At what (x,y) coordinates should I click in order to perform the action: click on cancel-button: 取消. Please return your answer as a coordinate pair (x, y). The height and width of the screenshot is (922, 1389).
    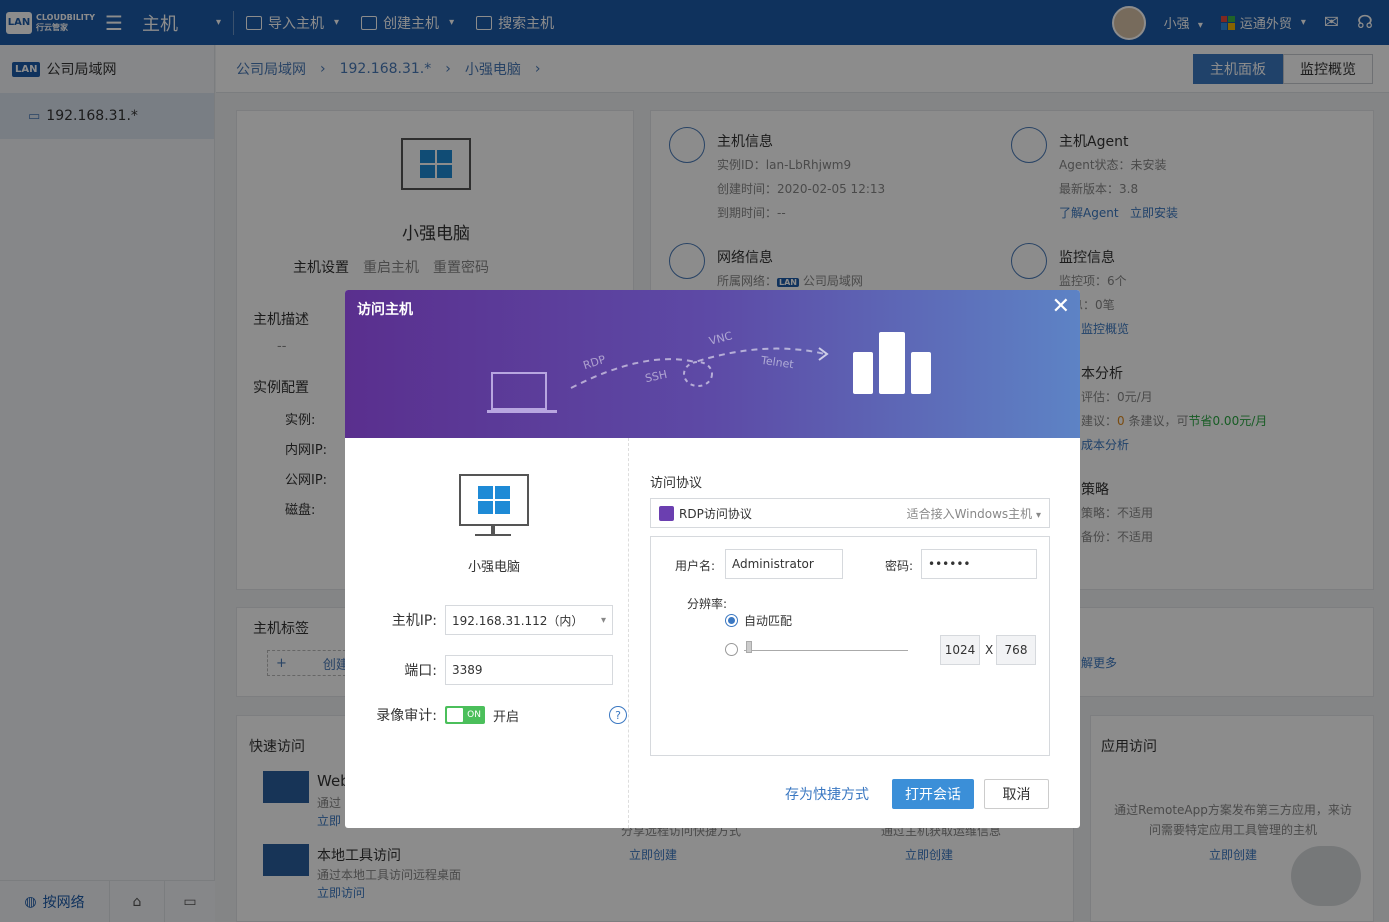
    Looking at the image, I should click on (1016, 794).